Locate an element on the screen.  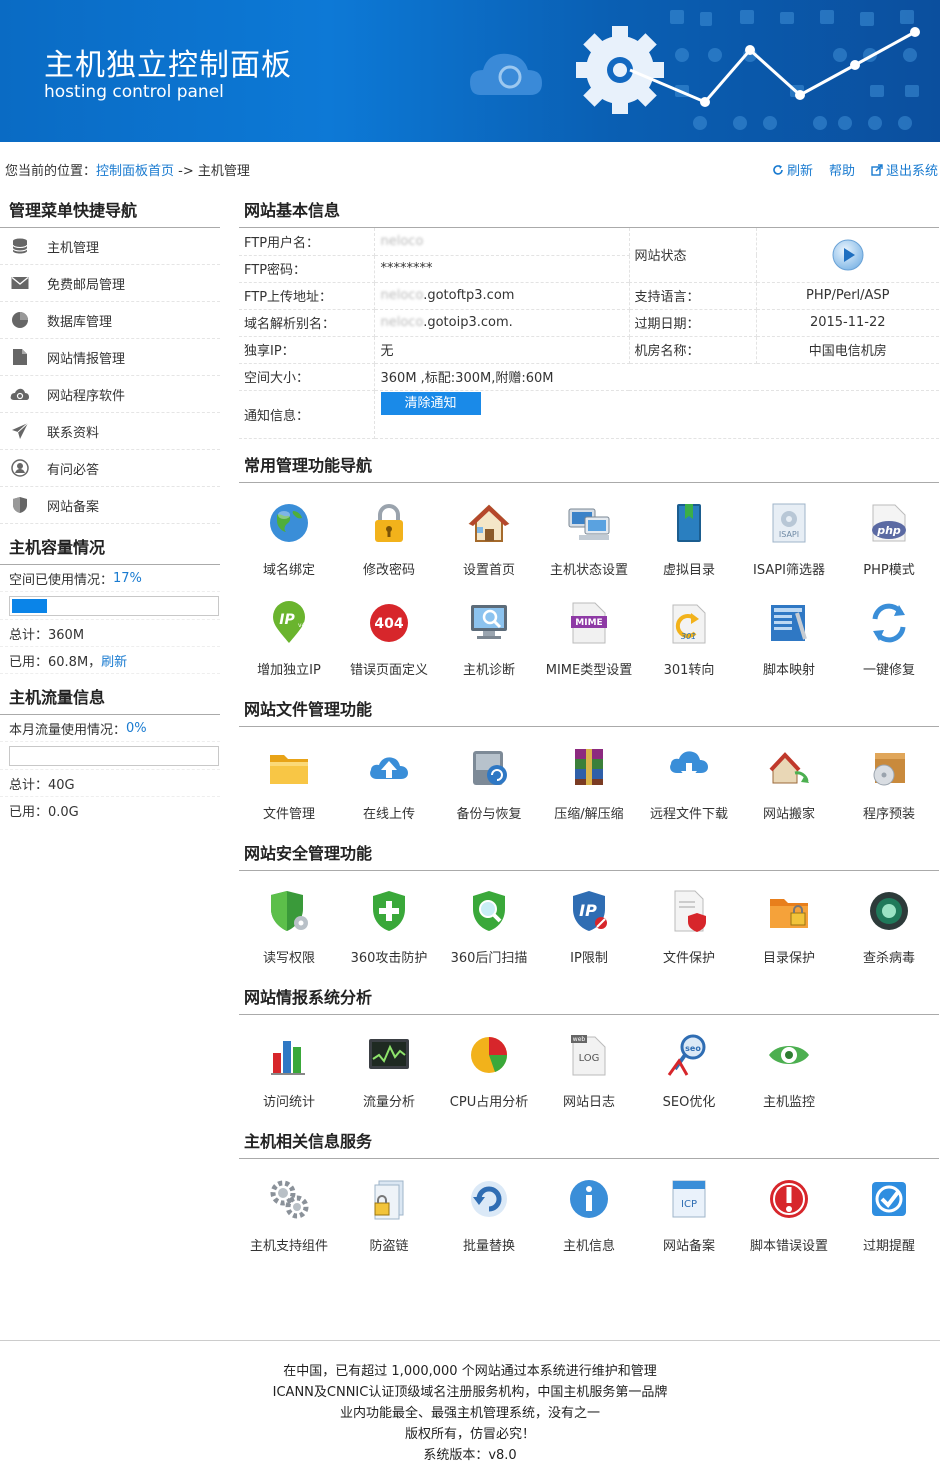
sidebar-item: 网站备案 is located at coordinates (110, 505).